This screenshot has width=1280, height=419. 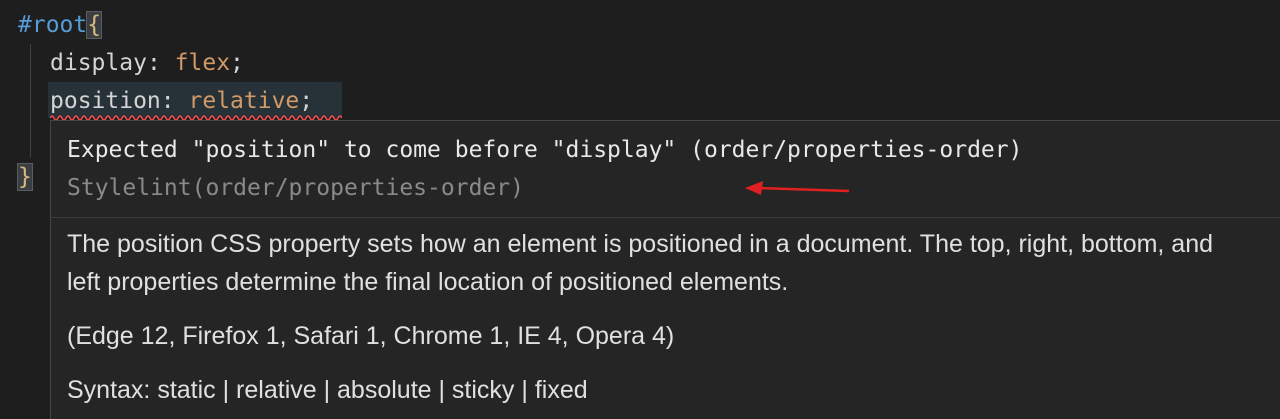 I want to click on css-value: relative, so click(x=244, y=101).